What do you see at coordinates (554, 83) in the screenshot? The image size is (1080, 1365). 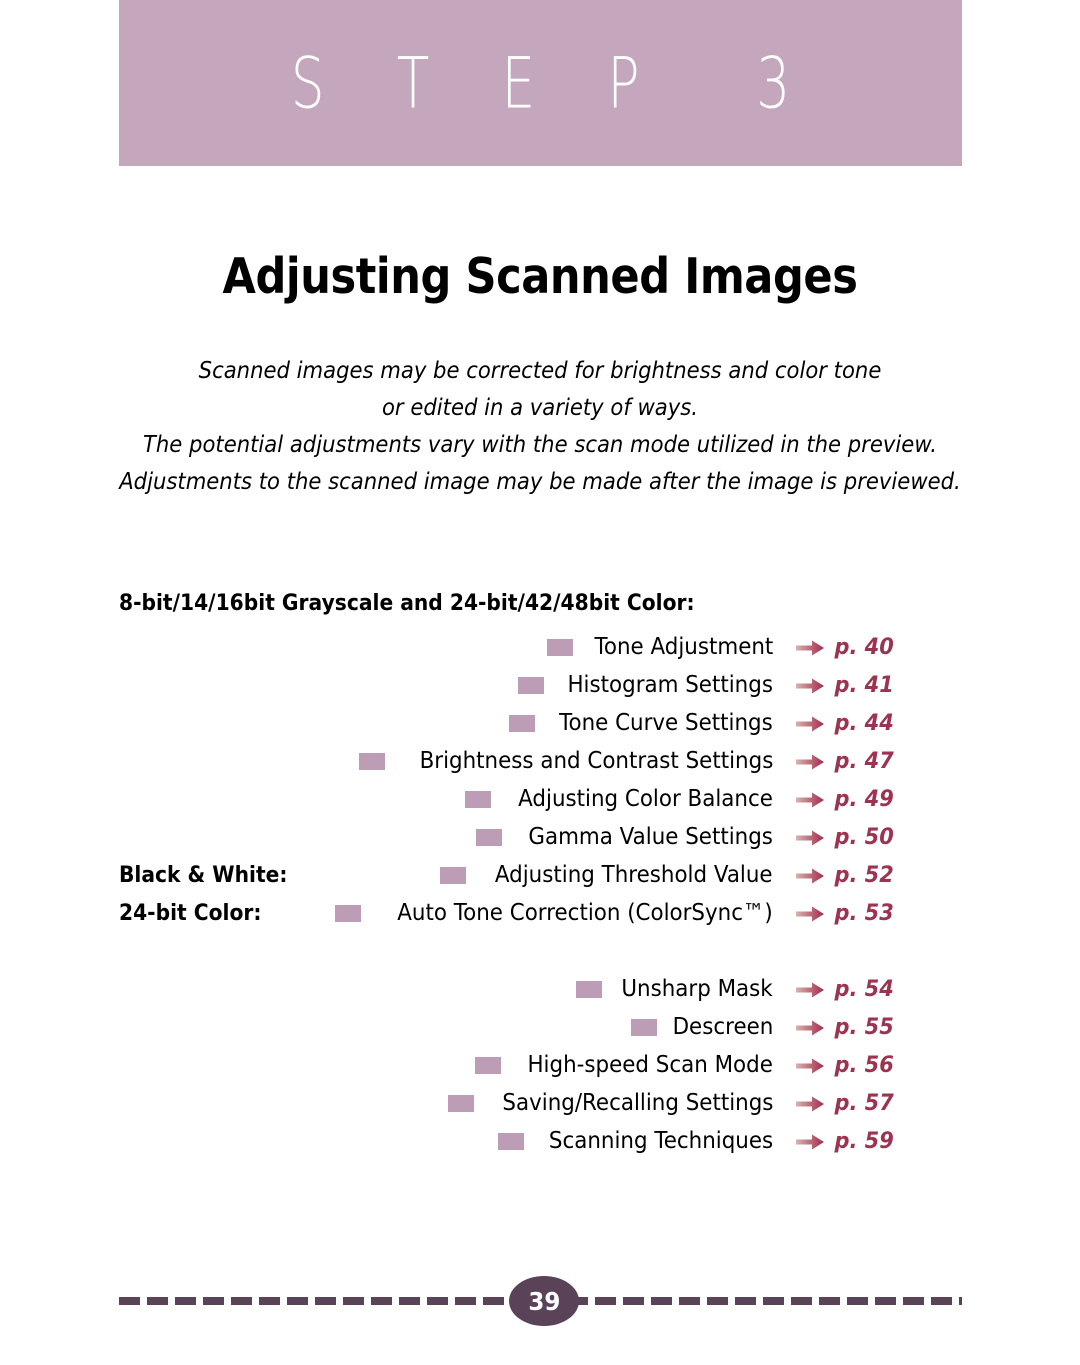 I see `step-banner-label: S T E P 3` at bounding box center [554, 83].